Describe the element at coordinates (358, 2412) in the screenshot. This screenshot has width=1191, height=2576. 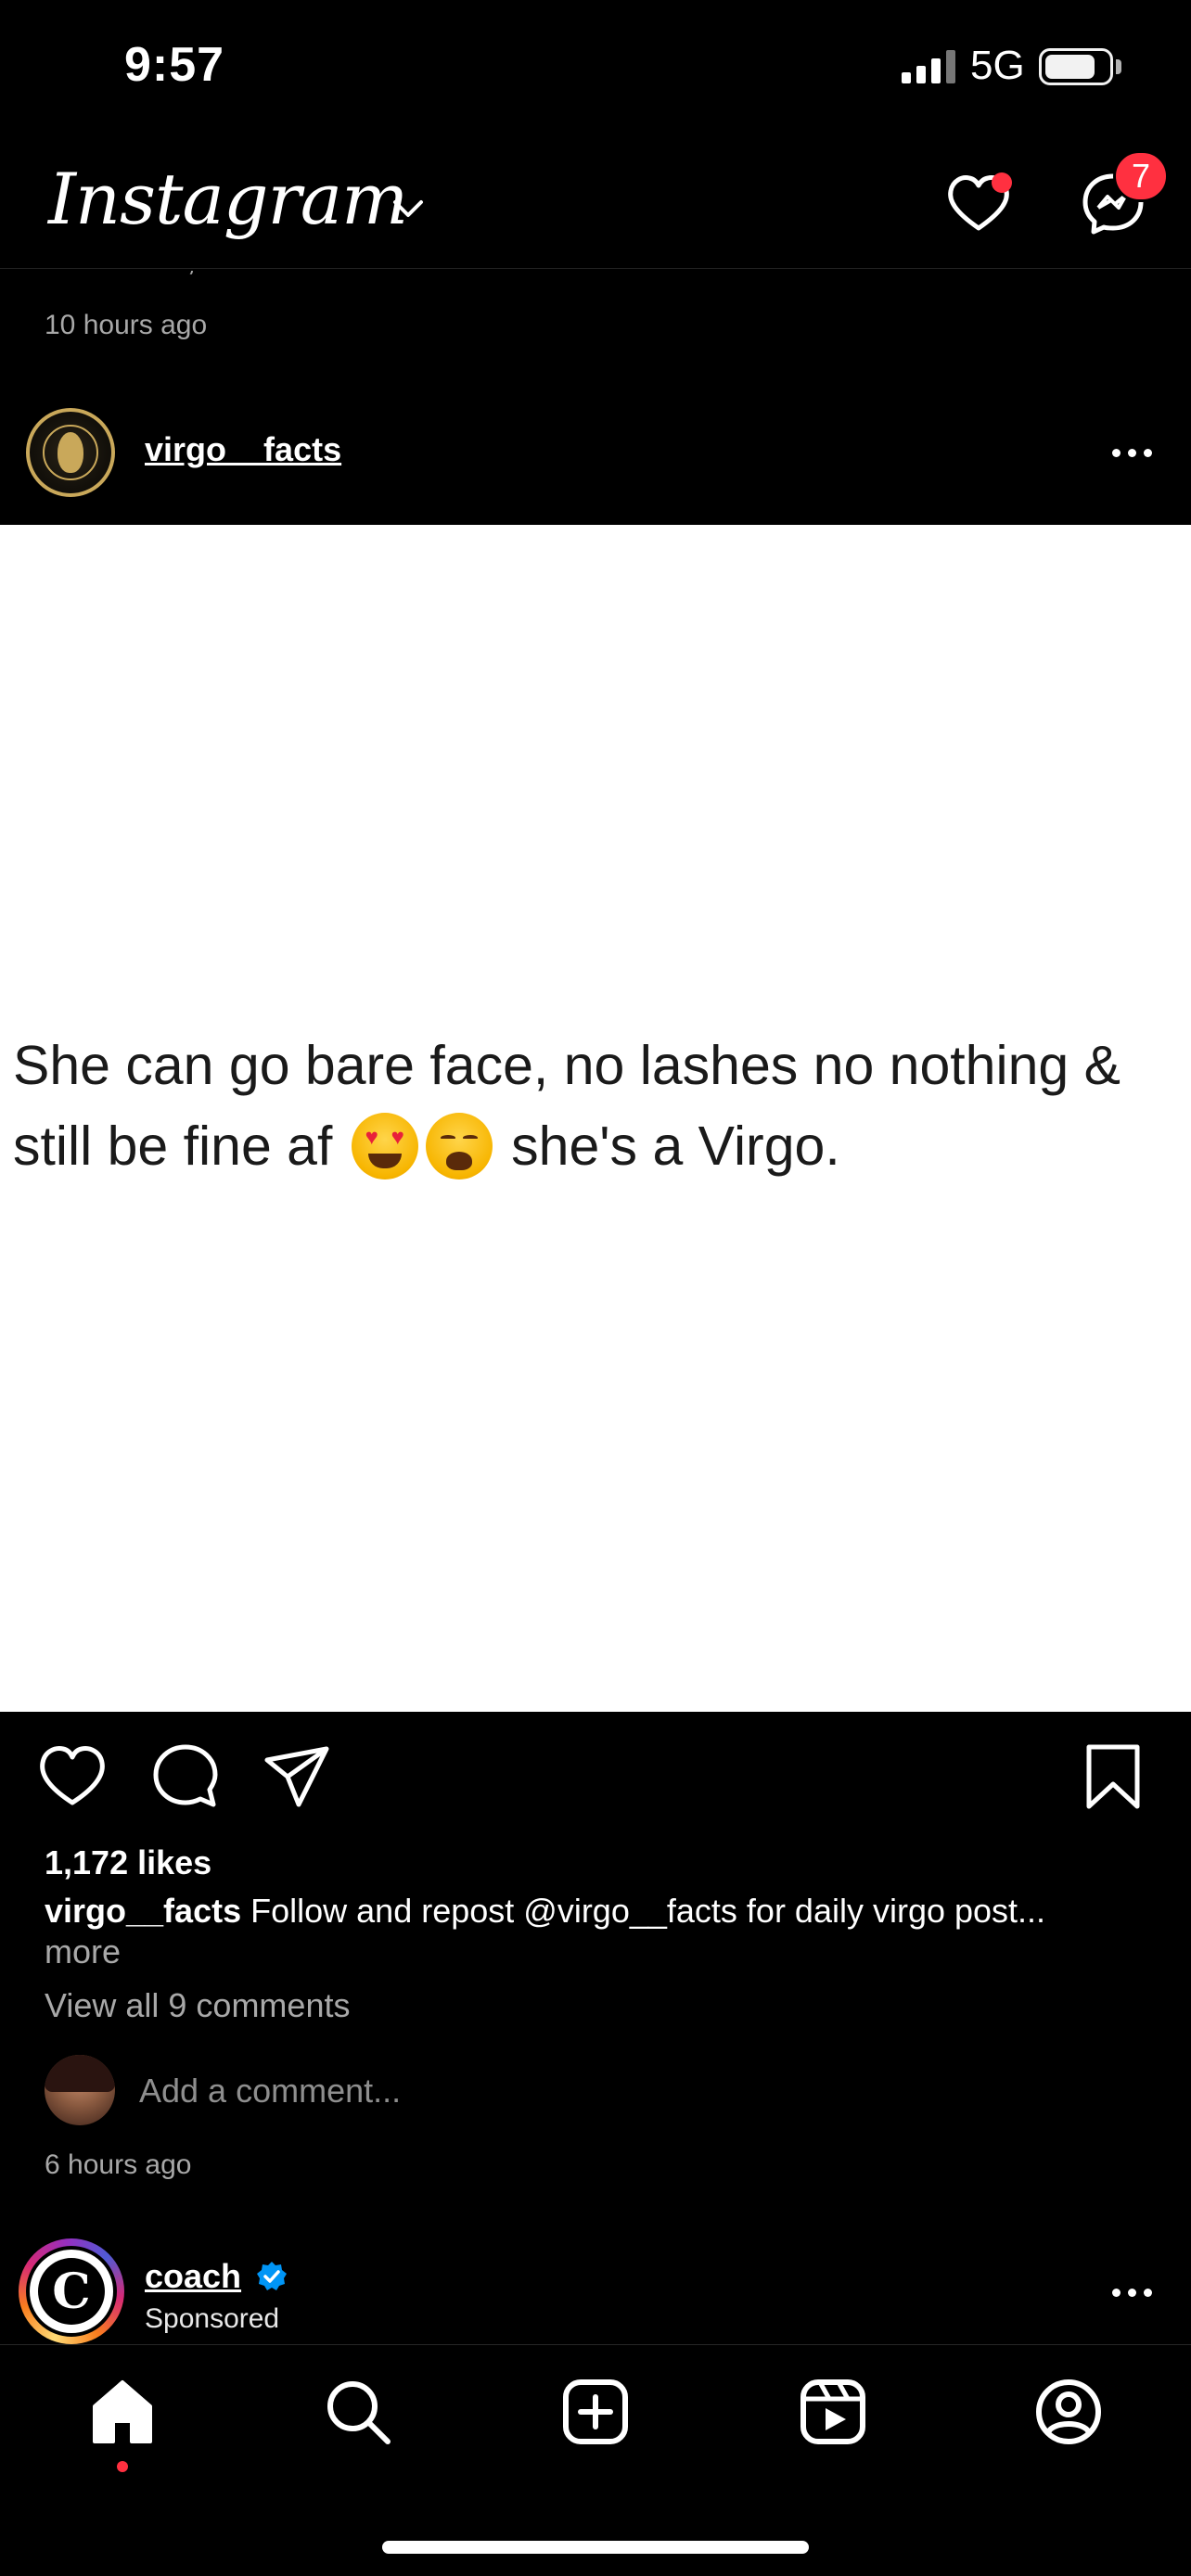
I see `search-icon` at that location.